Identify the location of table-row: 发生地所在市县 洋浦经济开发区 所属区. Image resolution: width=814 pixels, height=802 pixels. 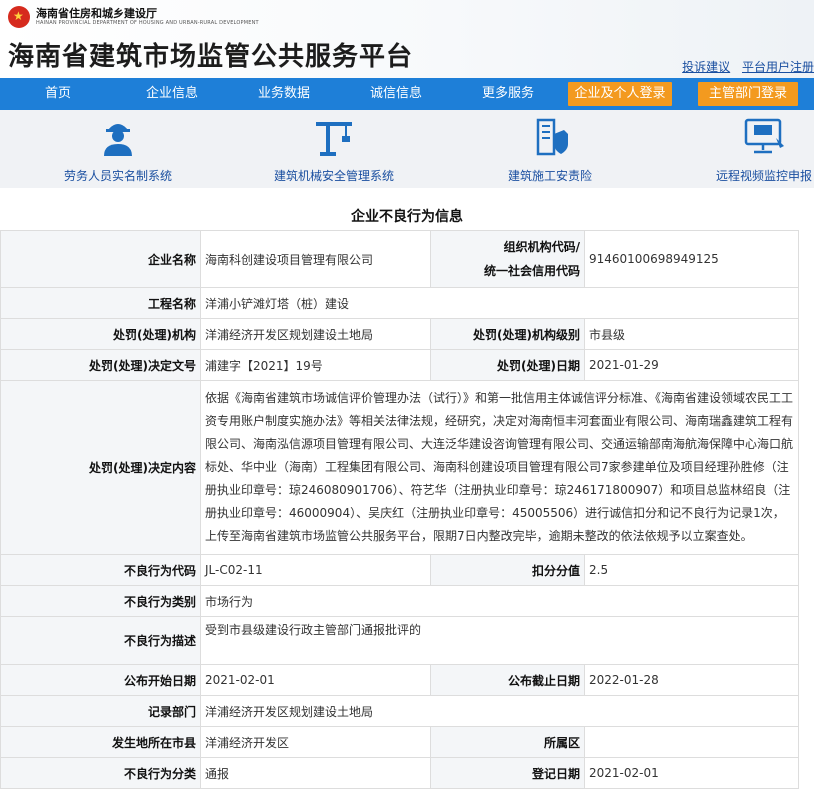
(399, 742).